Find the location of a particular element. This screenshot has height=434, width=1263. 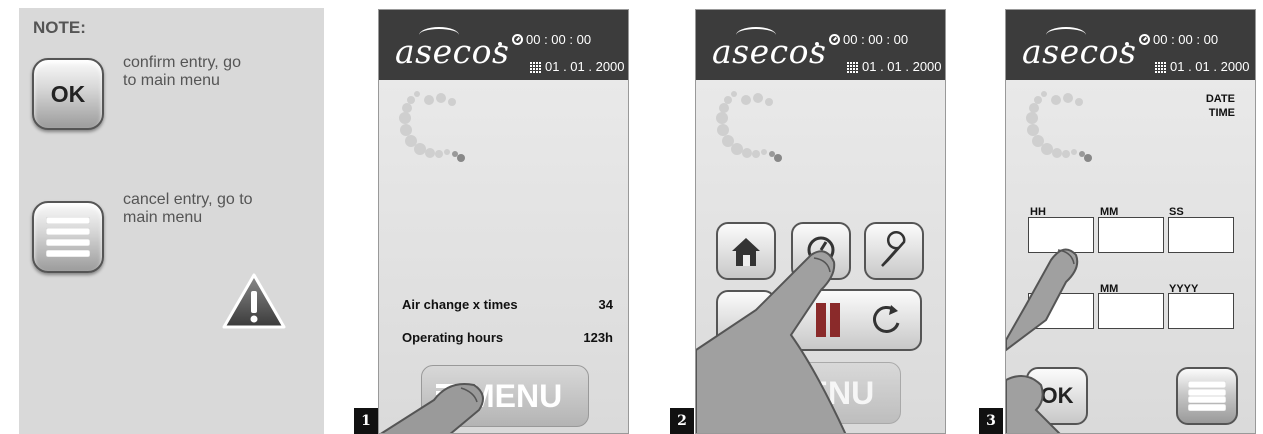

date-heading: DATE is located at coordinates (1220, 99).